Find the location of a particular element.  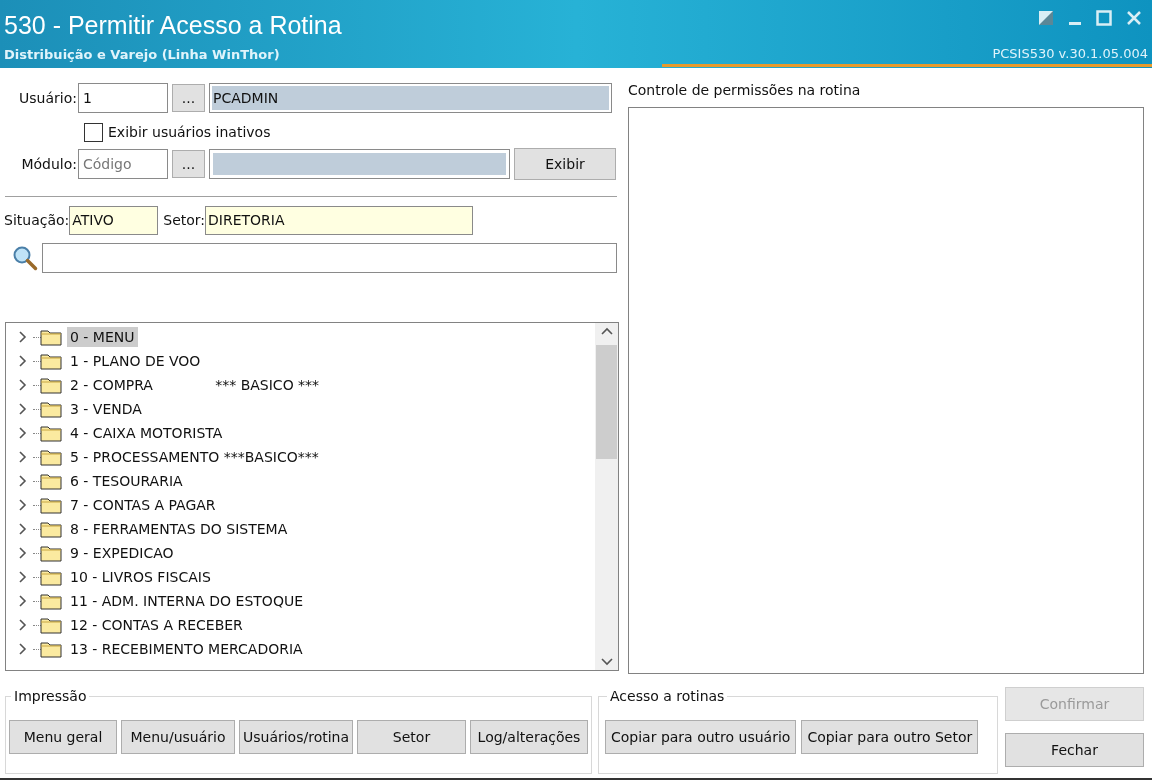

print-button: Log/alterações is located at coordinates (529, 737).